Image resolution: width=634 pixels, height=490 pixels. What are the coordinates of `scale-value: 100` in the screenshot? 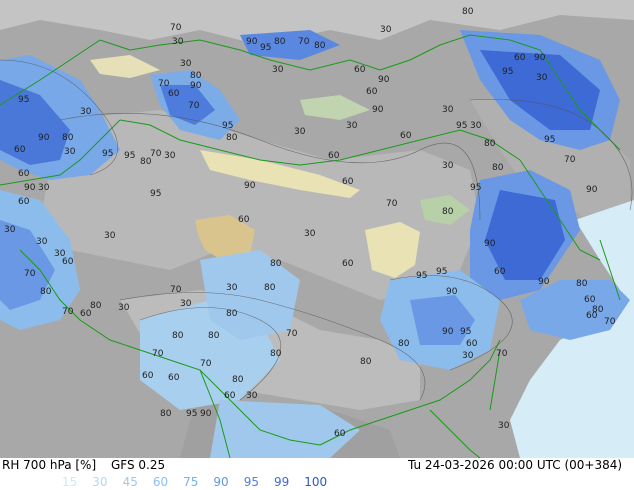 It's located at (316, 482).